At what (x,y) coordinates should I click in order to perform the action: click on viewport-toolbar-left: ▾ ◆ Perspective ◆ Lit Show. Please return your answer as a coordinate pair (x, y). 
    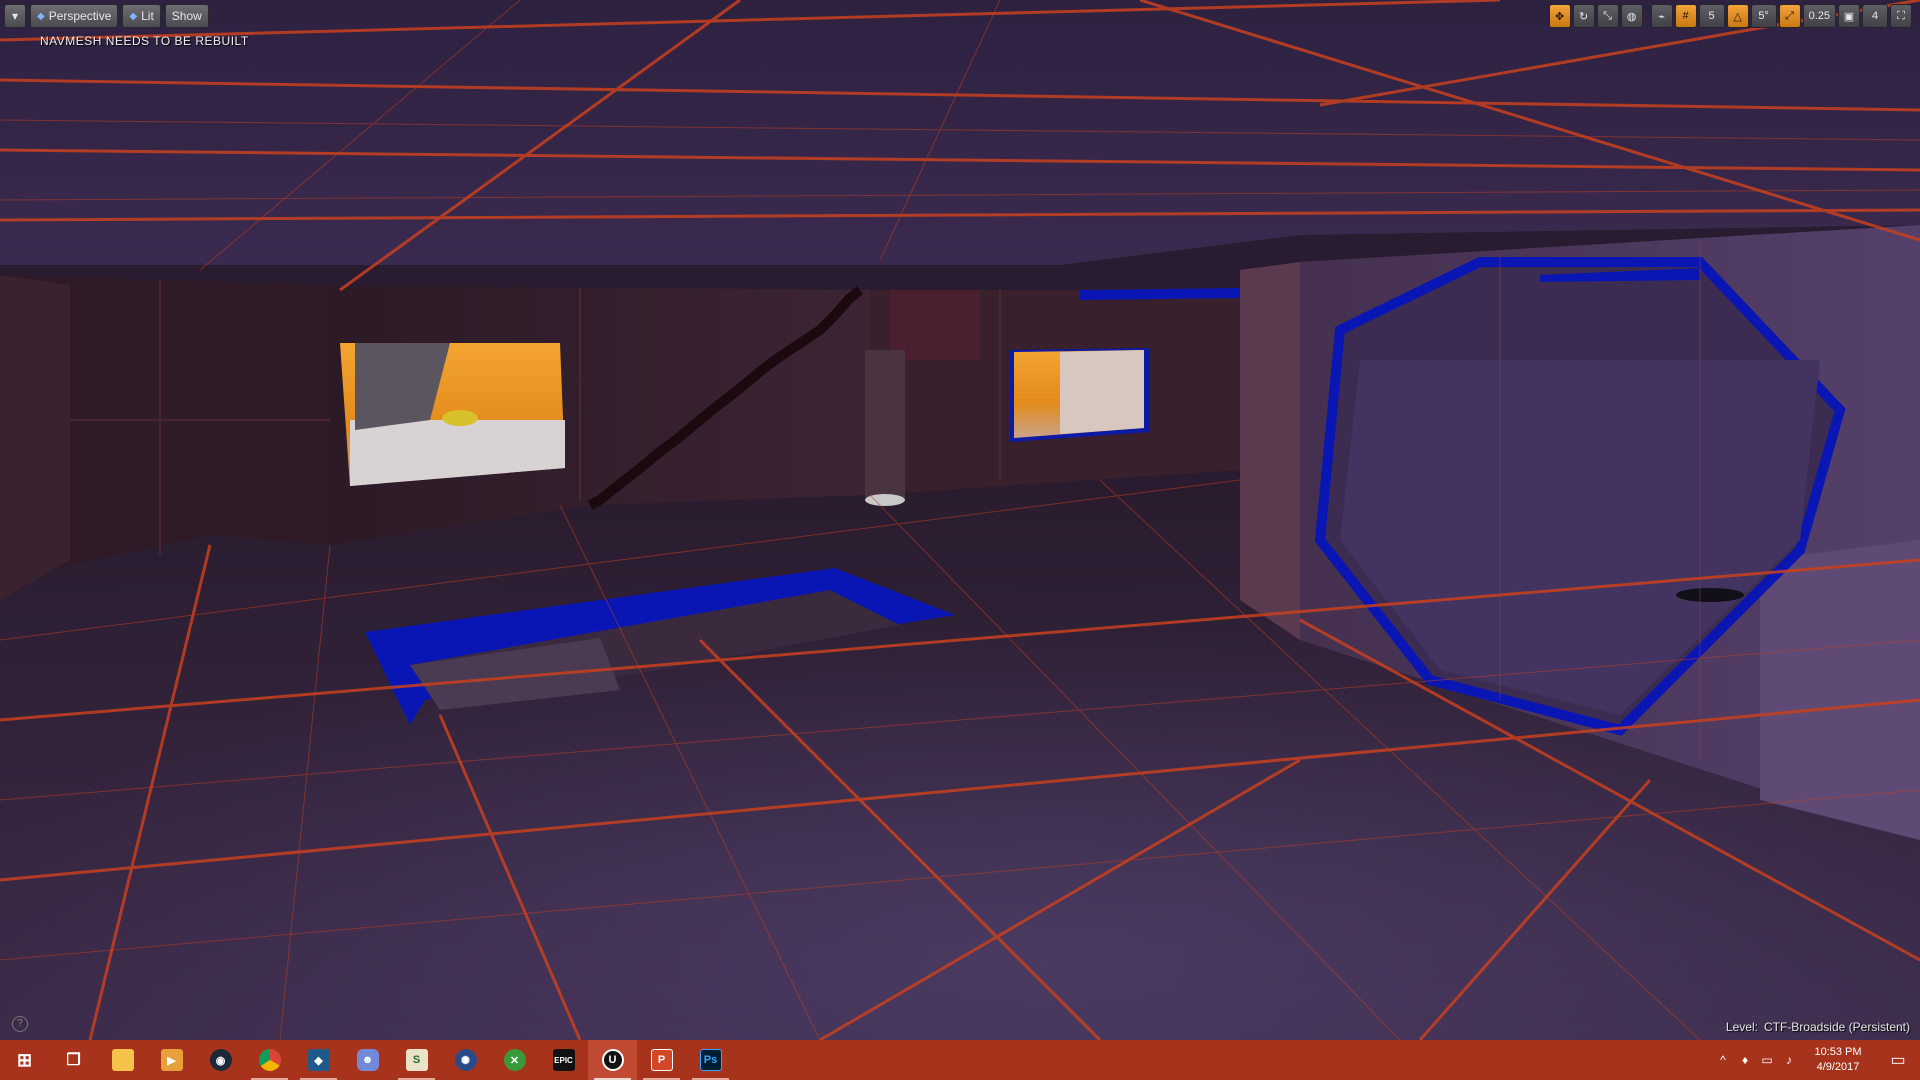
    Looking at the image, I should click on (106, 16).